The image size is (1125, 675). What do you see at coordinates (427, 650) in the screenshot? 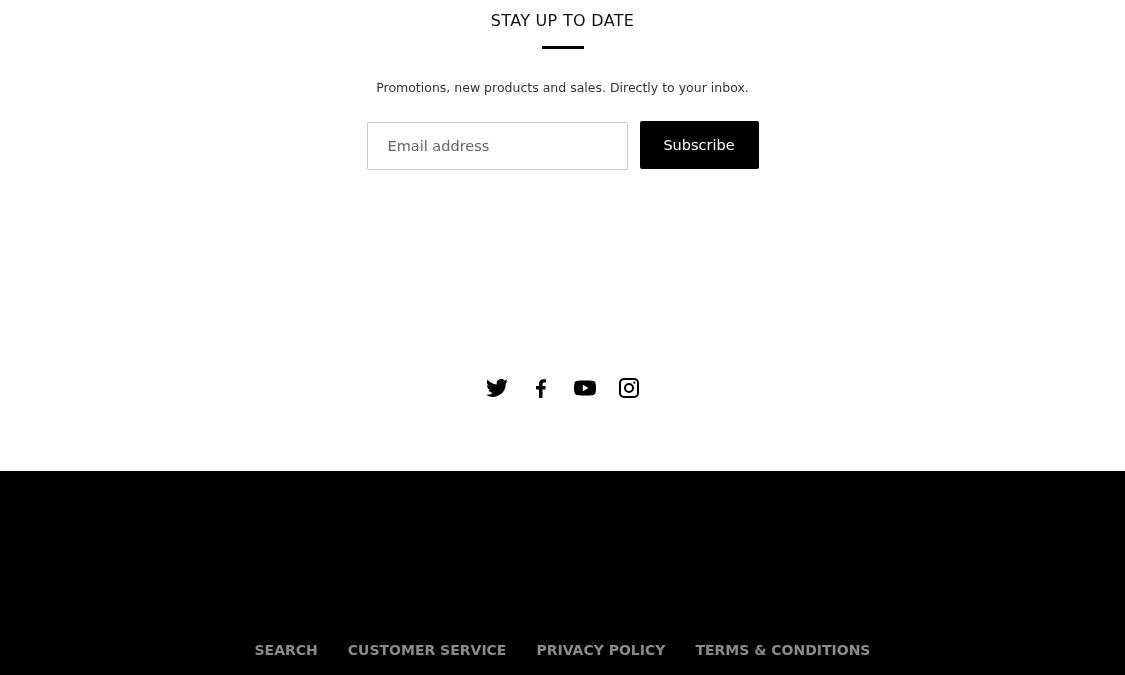
I see `footer-link: CUSTOMER SERVICE` at bounding box center [427, 650].